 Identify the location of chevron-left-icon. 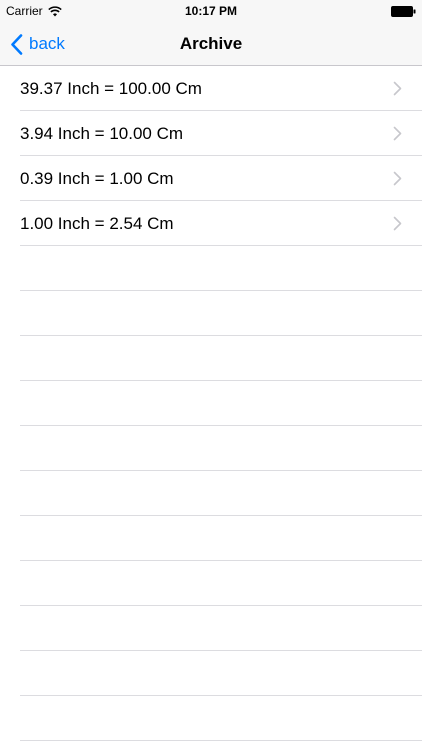
(17, 44).